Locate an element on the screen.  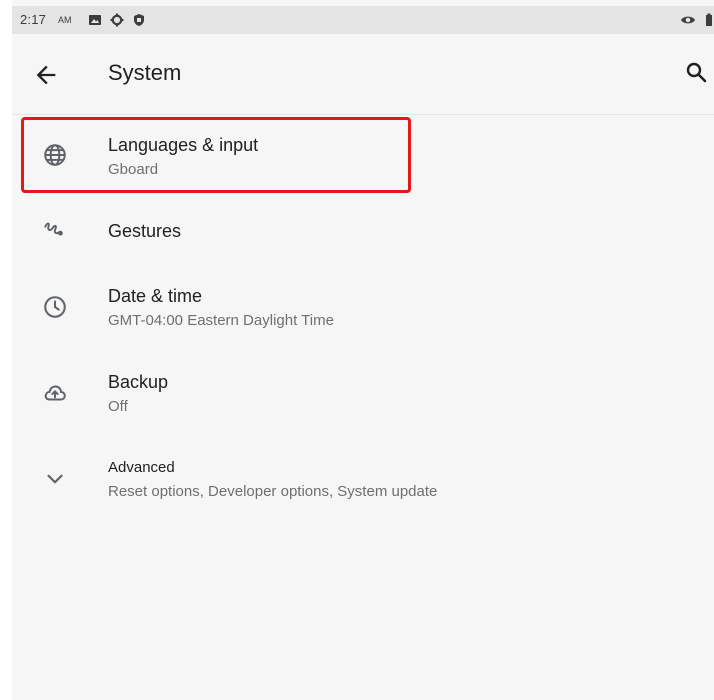
settings-item-title: Languages & input is located at coordinates (183, 145).